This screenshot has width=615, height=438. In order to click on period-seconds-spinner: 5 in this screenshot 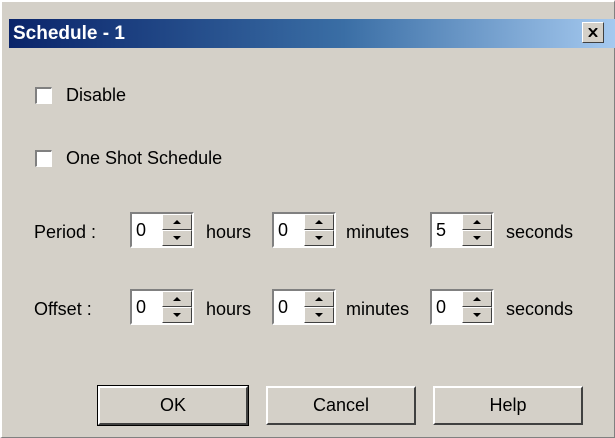, I will do `click(462, 230)`.